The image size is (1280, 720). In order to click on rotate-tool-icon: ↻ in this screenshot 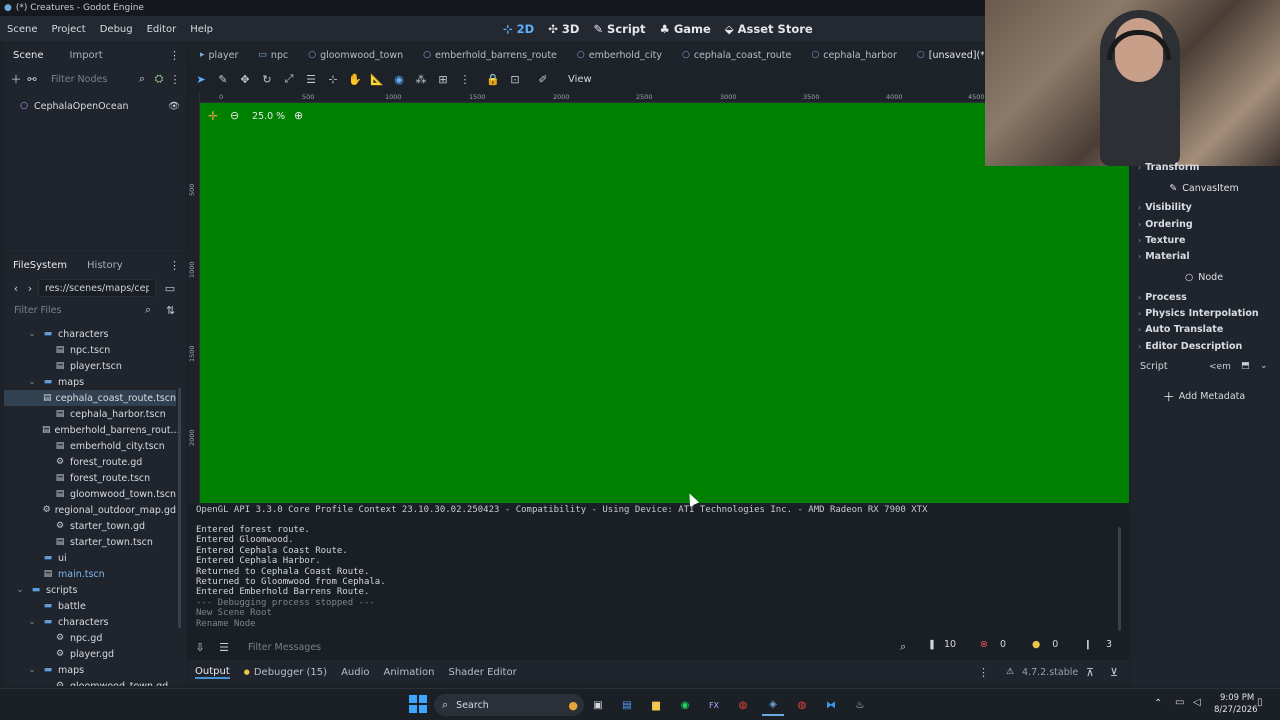, I will do `click(267, 79)`.